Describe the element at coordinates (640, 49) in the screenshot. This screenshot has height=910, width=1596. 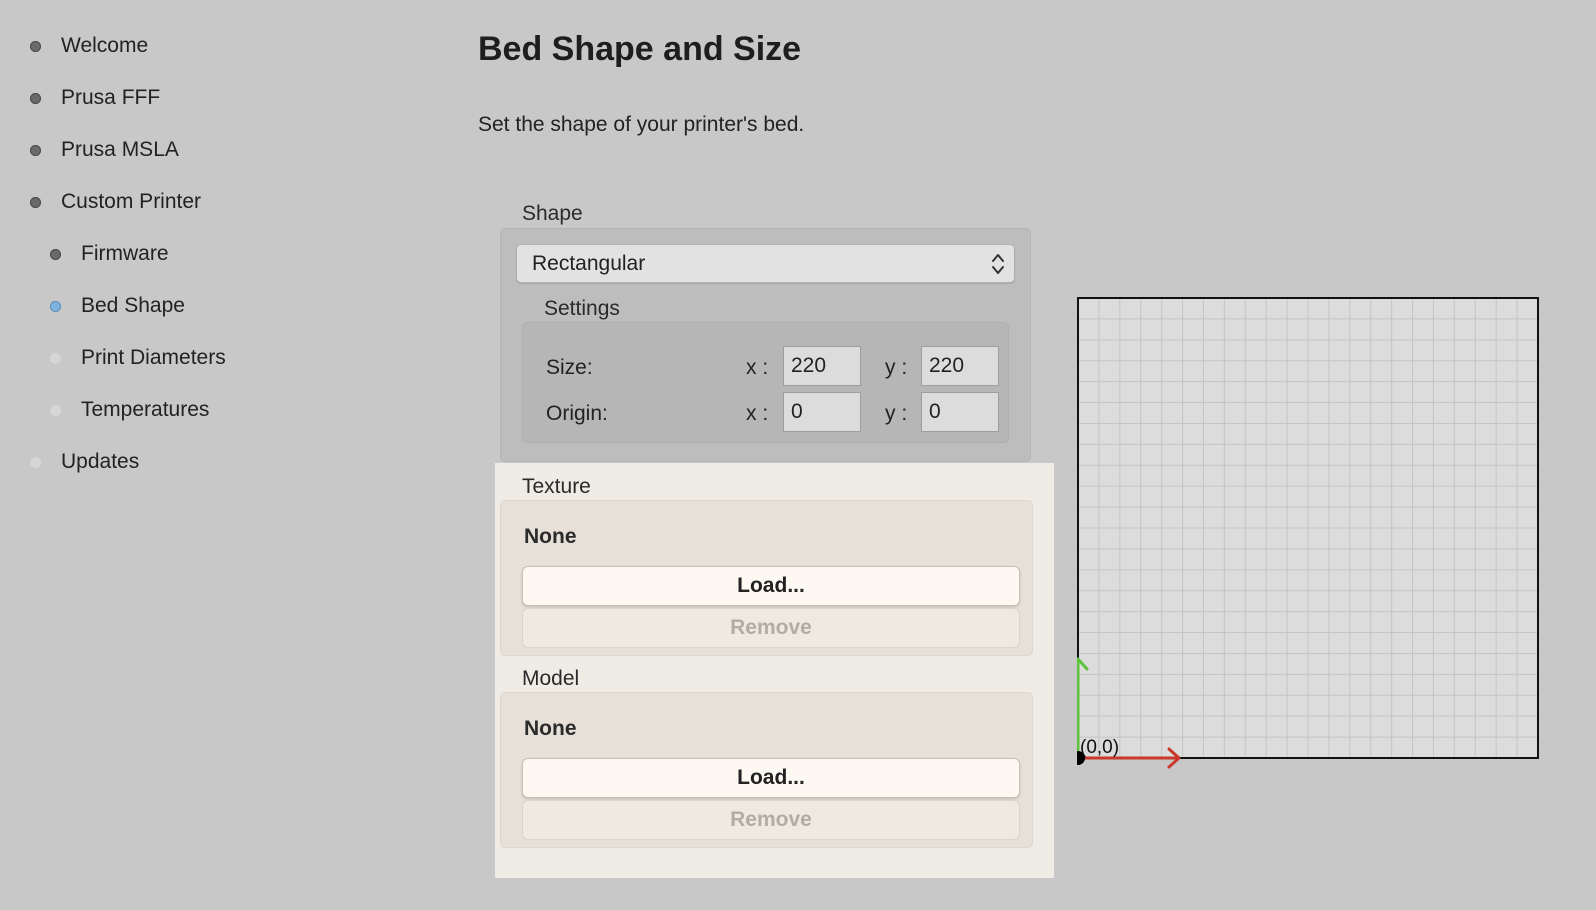
I see `page-title: Bed Shape and Size` at that location.